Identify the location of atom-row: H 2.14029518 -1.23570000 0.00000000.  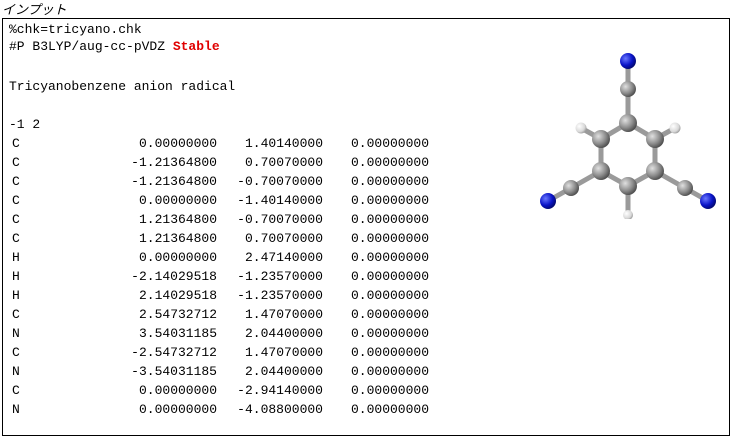
(224, 295).